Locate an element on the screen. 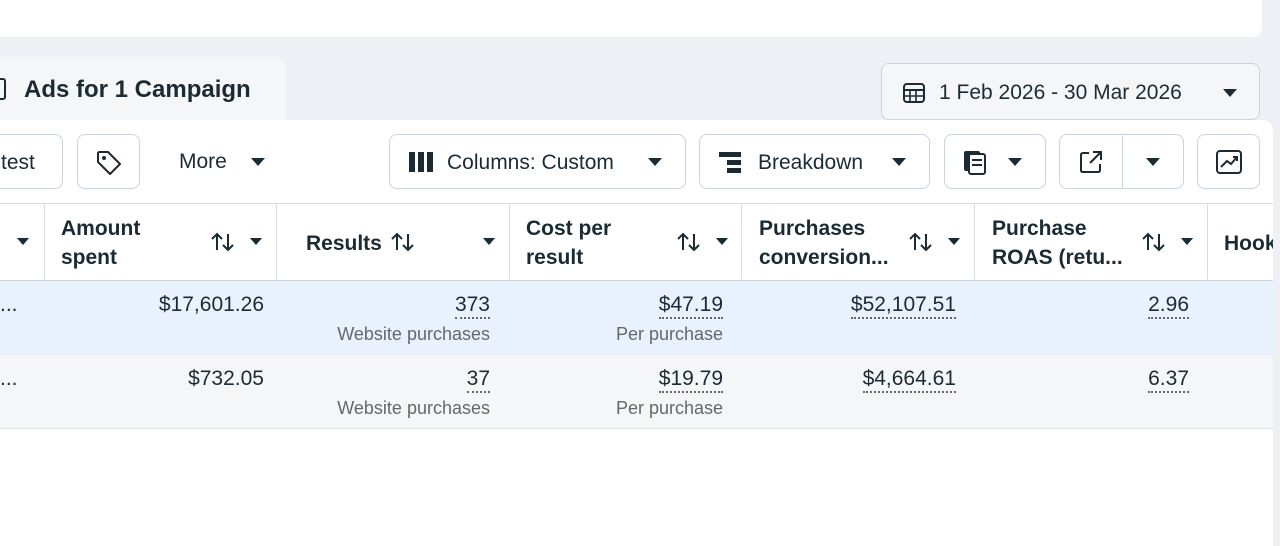  breakdown-icon is located at coordinates (730, 162).